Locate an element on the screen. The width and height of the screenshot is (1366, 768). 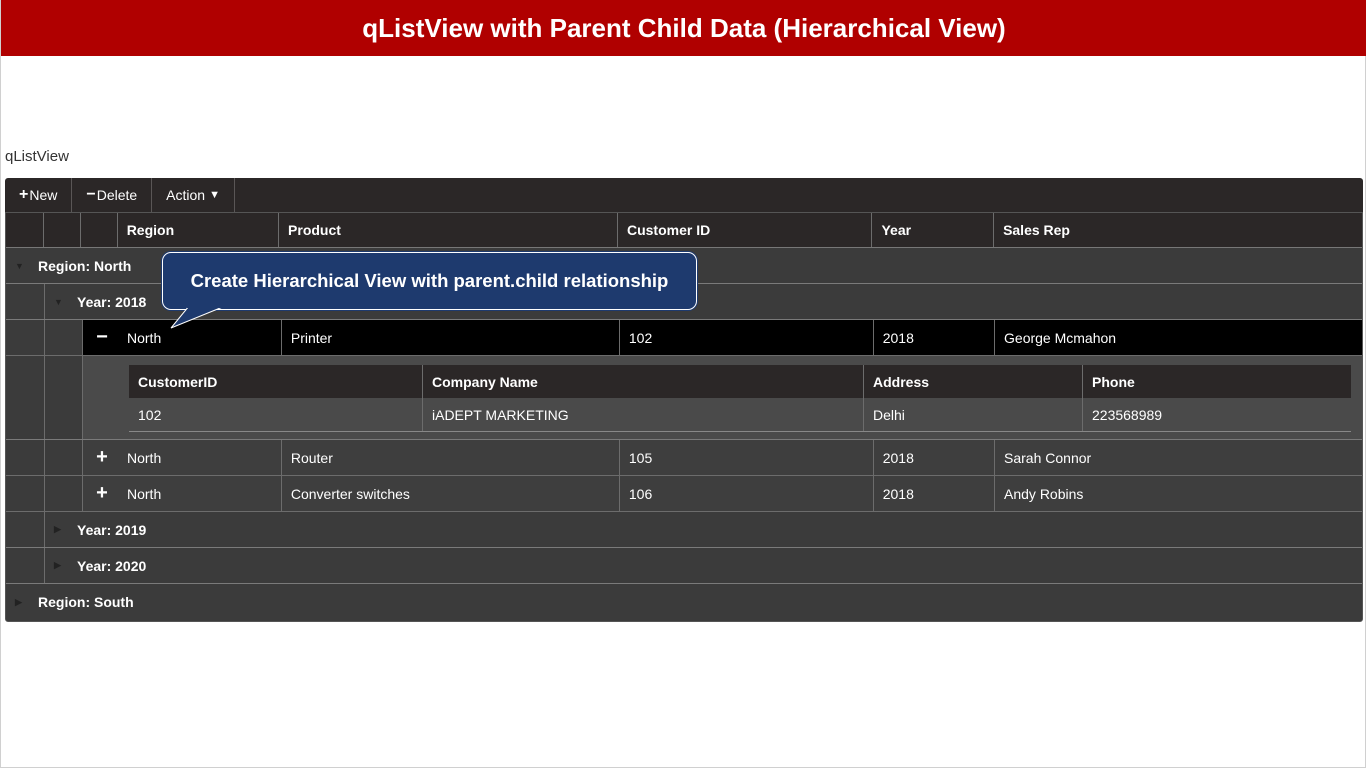
minus-icon: − is located at coordinates (91, 194).